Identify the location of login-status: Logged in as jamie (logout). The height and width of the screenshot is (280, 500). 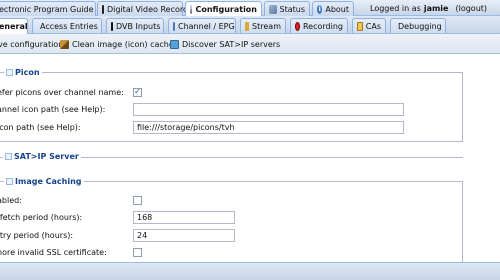
(428, 8).